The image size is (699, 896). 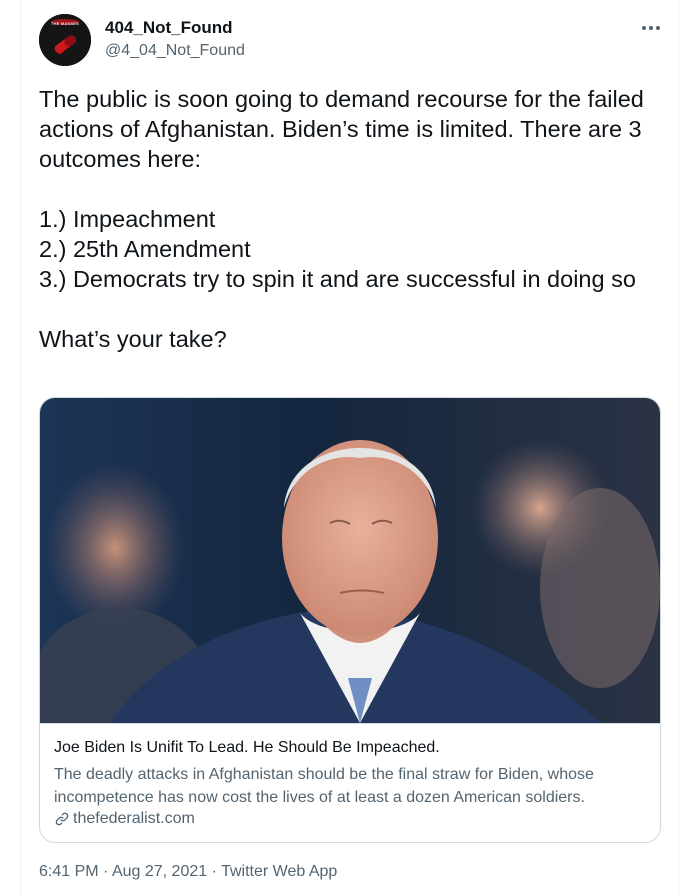 I want to click on tweet-text-option-2: 2.) 25th Amendment, so click(x=145, y=249).